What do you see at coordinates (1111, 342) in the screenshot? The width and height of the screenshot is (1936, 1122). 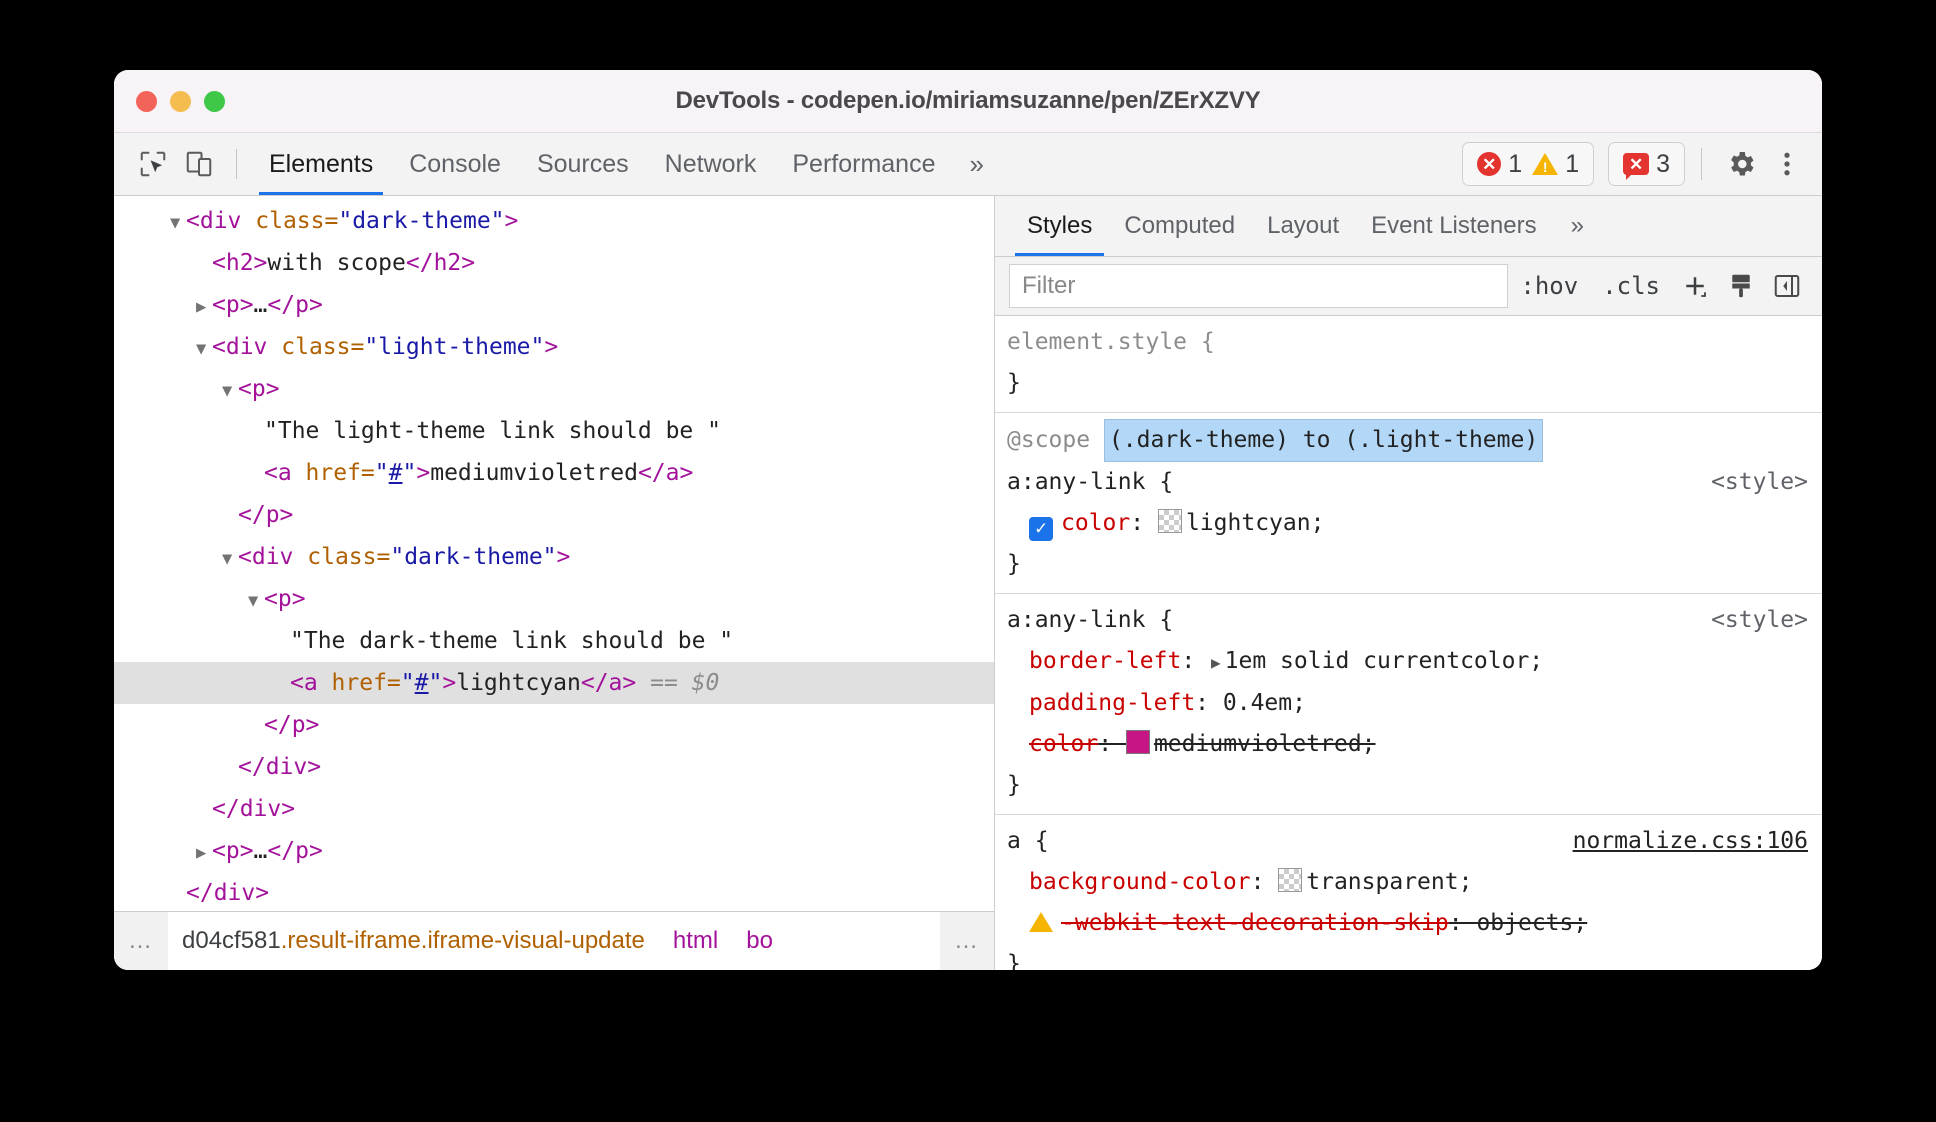 I see `css-selector: element.style {` at bounding box center [1111, 342].